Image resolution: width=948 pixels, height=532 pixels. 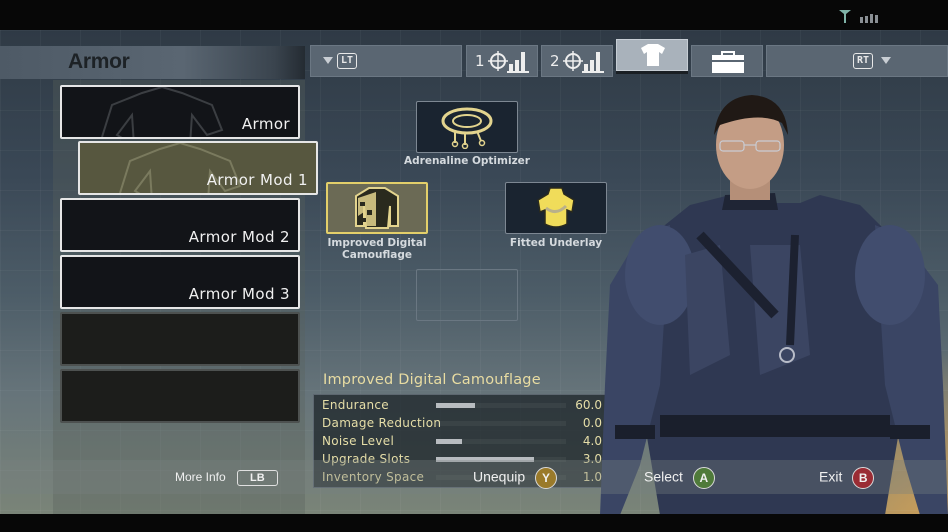 What do you see at coordinates (499, 476) in the screenshot?
I see `hint-label: Unequip` at bounding box center [499, 476].